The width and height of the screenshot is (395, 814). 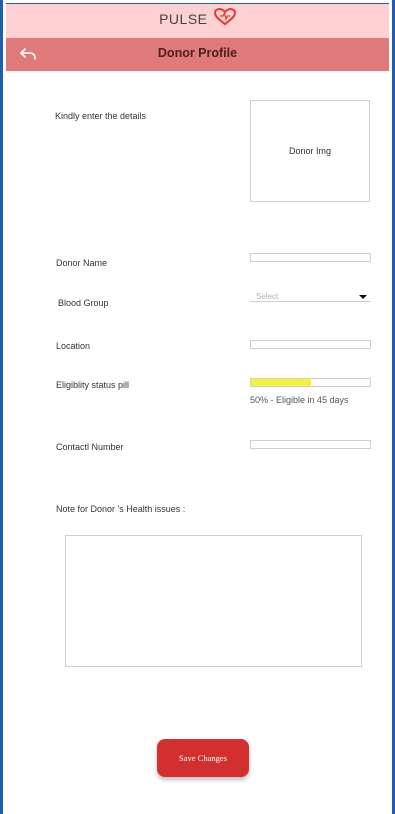 What do you see at coordinates (267, 296) in the screenshot?
I see `blood-group-value: Select` at bounding box center [267, 296].